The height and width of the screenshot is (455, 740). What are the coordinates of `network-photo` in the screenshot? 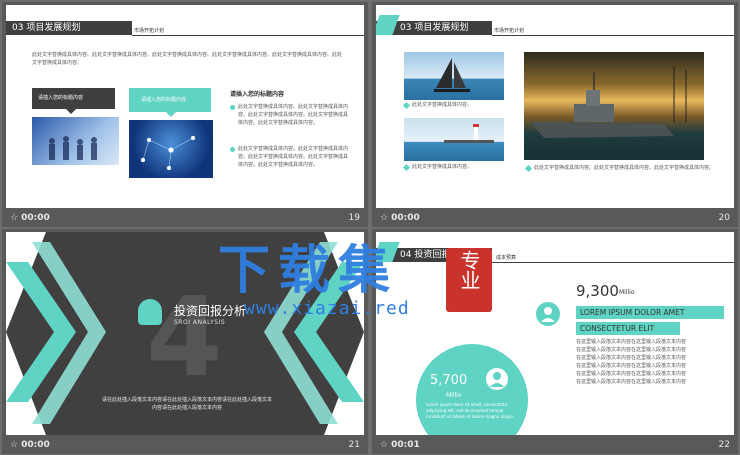 It's located at (171, 149).